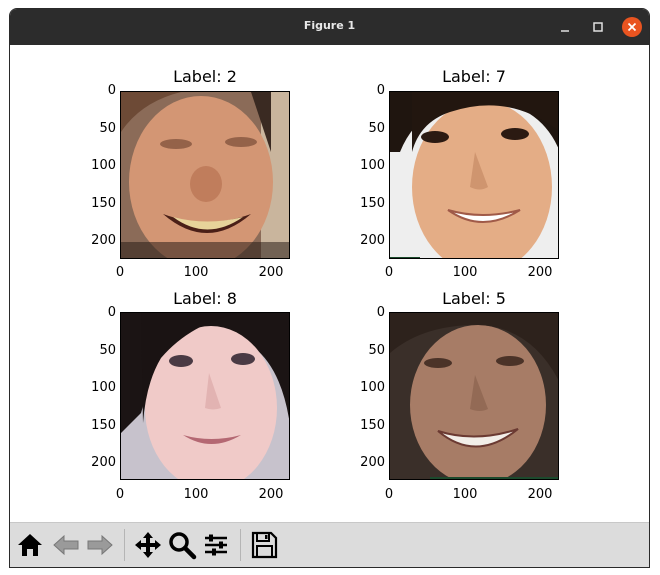 The width and height of the screenshot is (660, 575). I want to click on save-button, so click(264, 545).